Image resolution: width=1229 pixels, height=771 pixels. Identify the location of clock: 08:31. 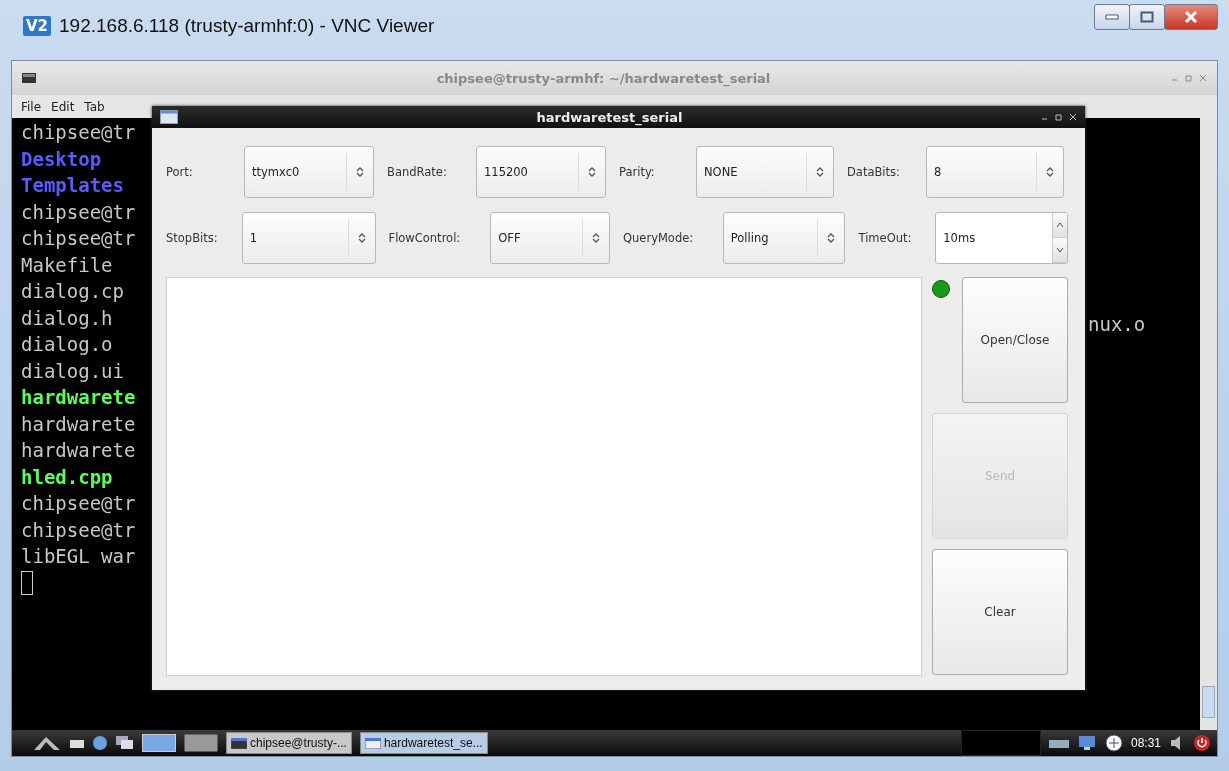
(1145, 743).